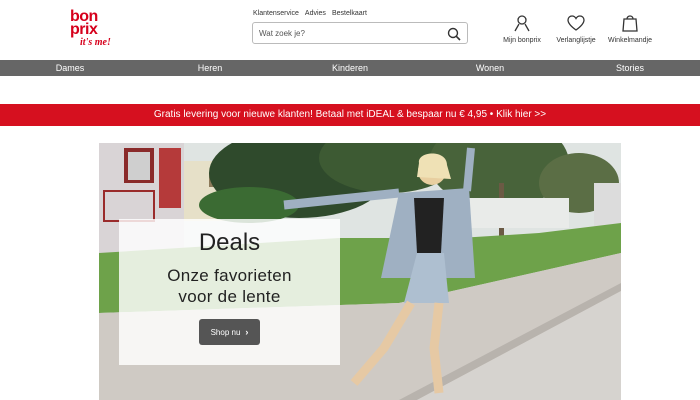 The image size is (700, 400). Describe the element at coordinates (522, 40) in the screenshot. I see `account-label: Mijn bonprix` at that location.